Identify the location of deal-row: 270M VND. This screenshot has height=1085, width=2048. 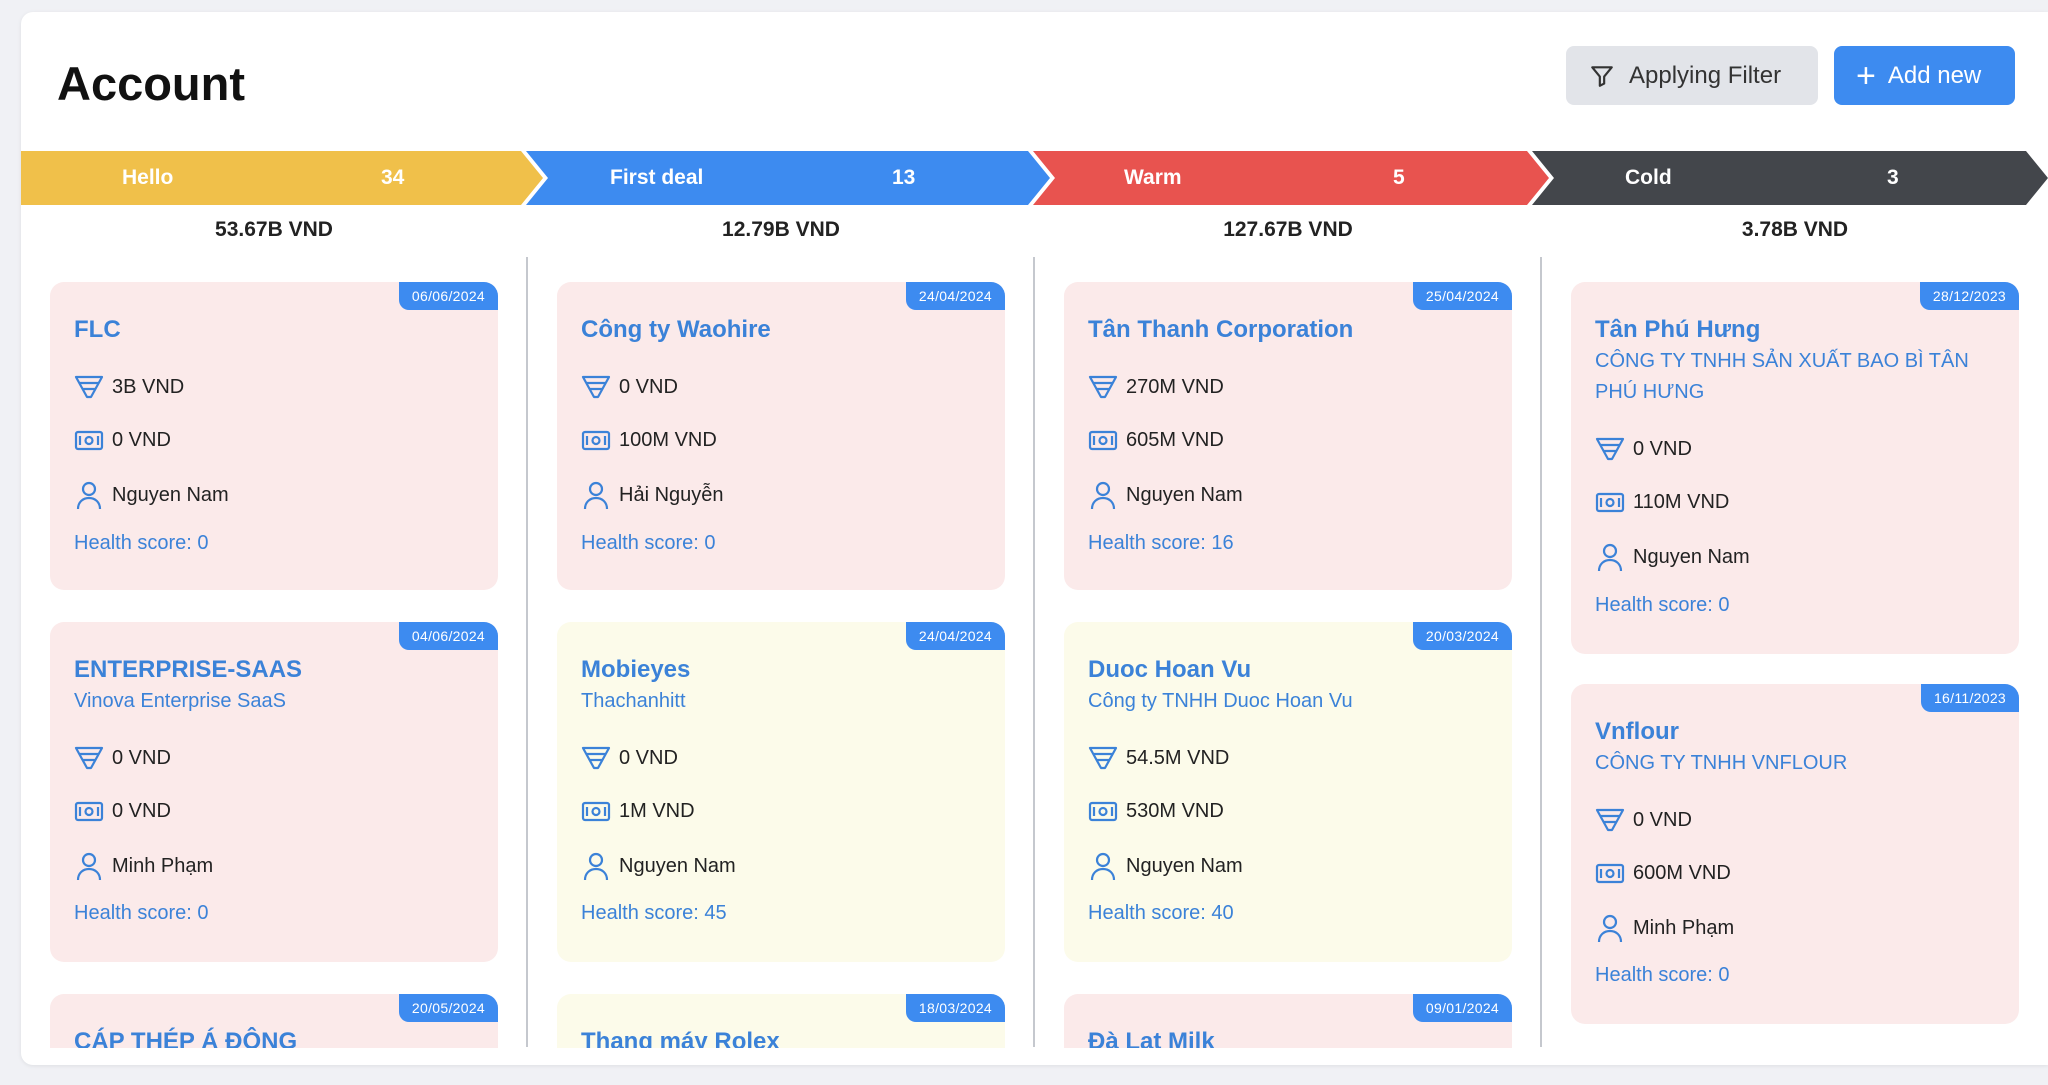
(1156, 387).